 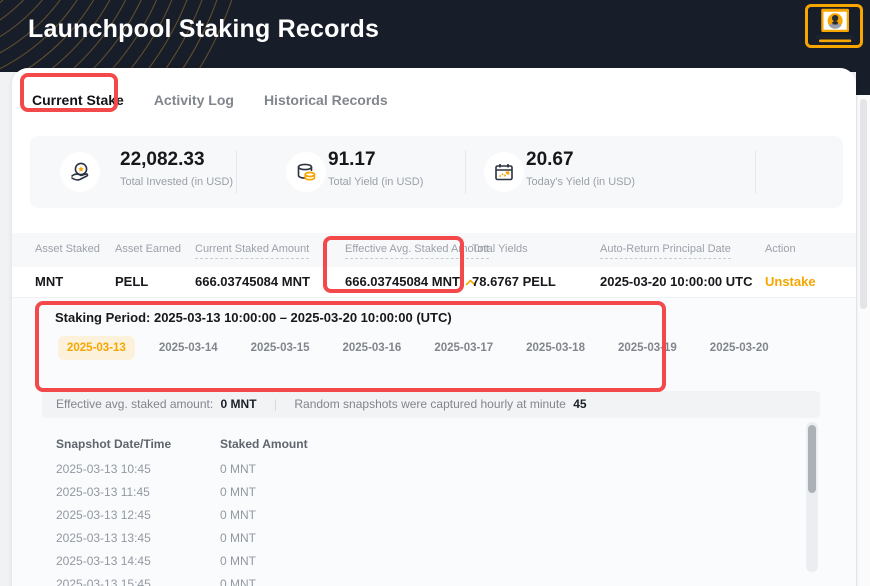 I want to click on col-total-yields: Total Yields, so click(x=500, y=249).